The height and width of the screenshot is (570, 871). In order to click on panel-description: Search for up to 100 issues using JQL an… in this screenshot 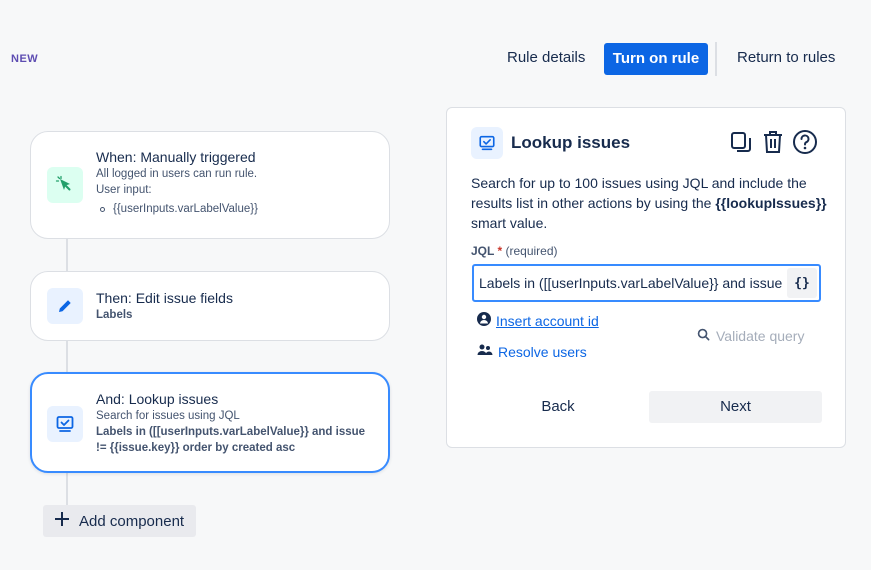, I will do `click(649, 203)`.